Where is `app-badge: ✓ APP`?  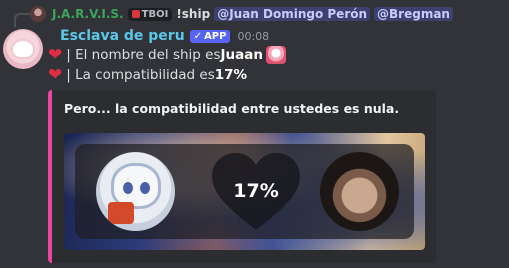 app-badge: ✓ APP is located at coordinates (210, 36).